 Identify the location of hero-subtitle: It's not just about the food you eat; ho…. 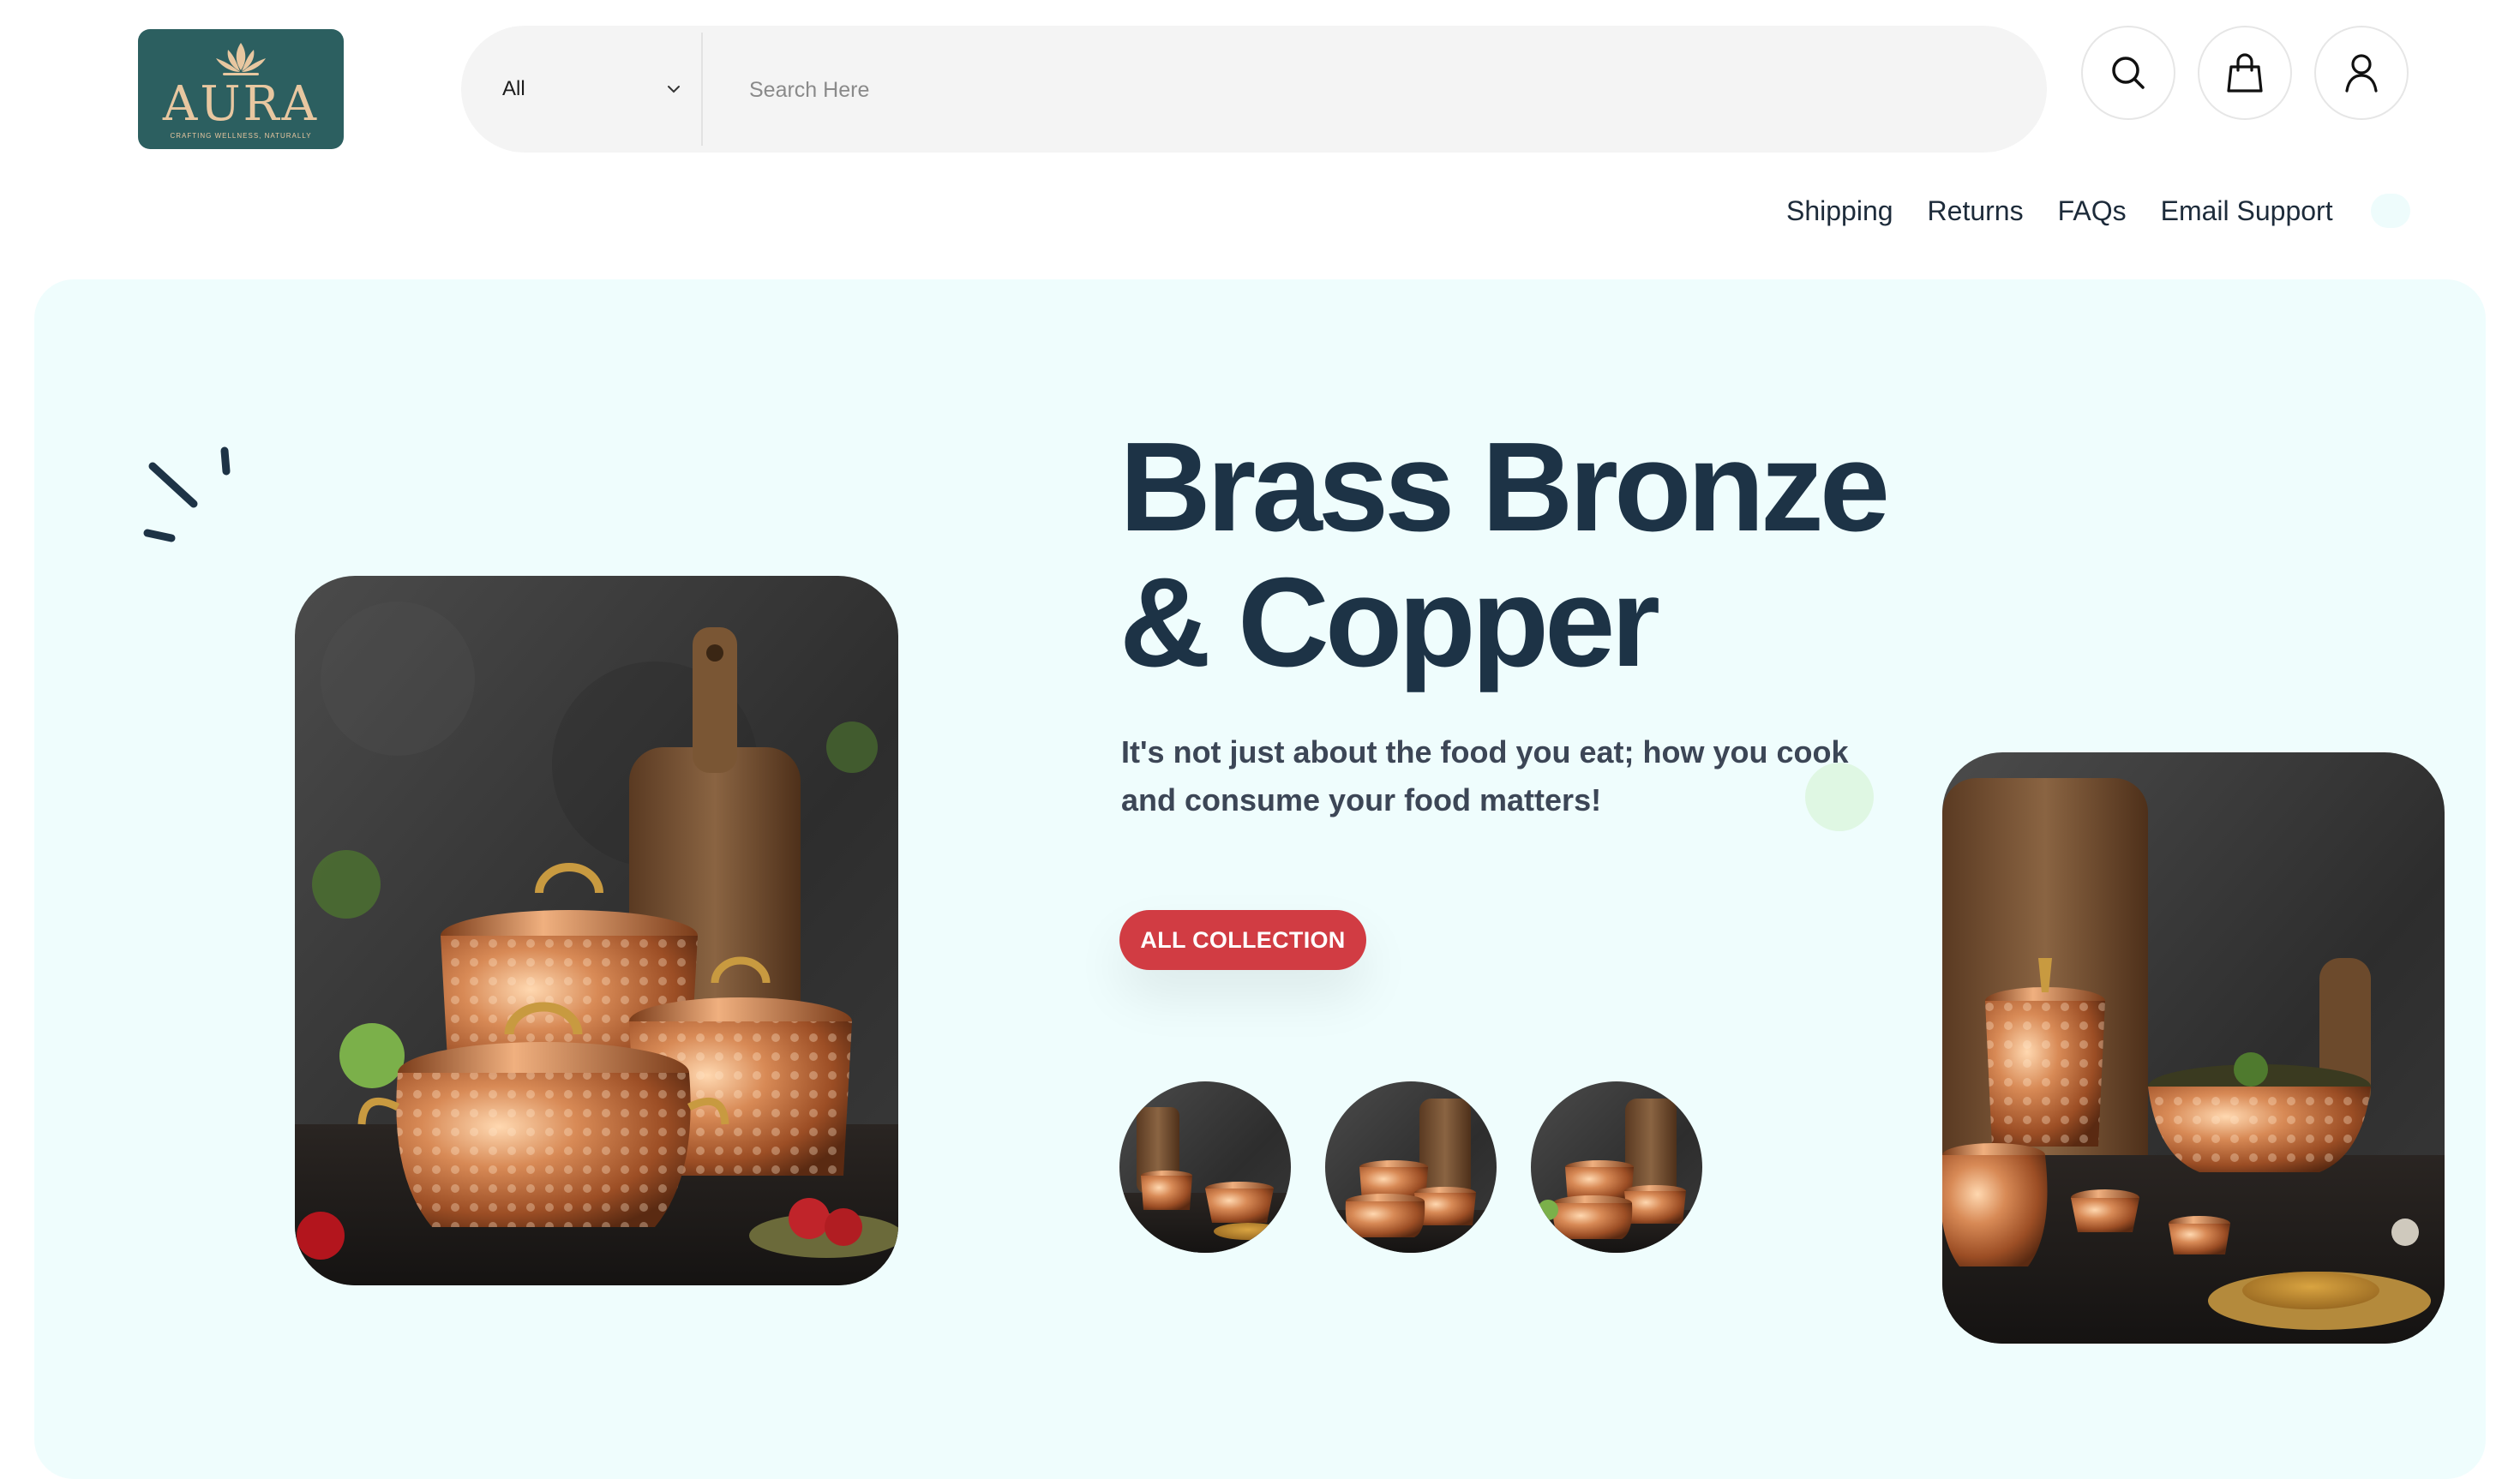
(1485, 775).